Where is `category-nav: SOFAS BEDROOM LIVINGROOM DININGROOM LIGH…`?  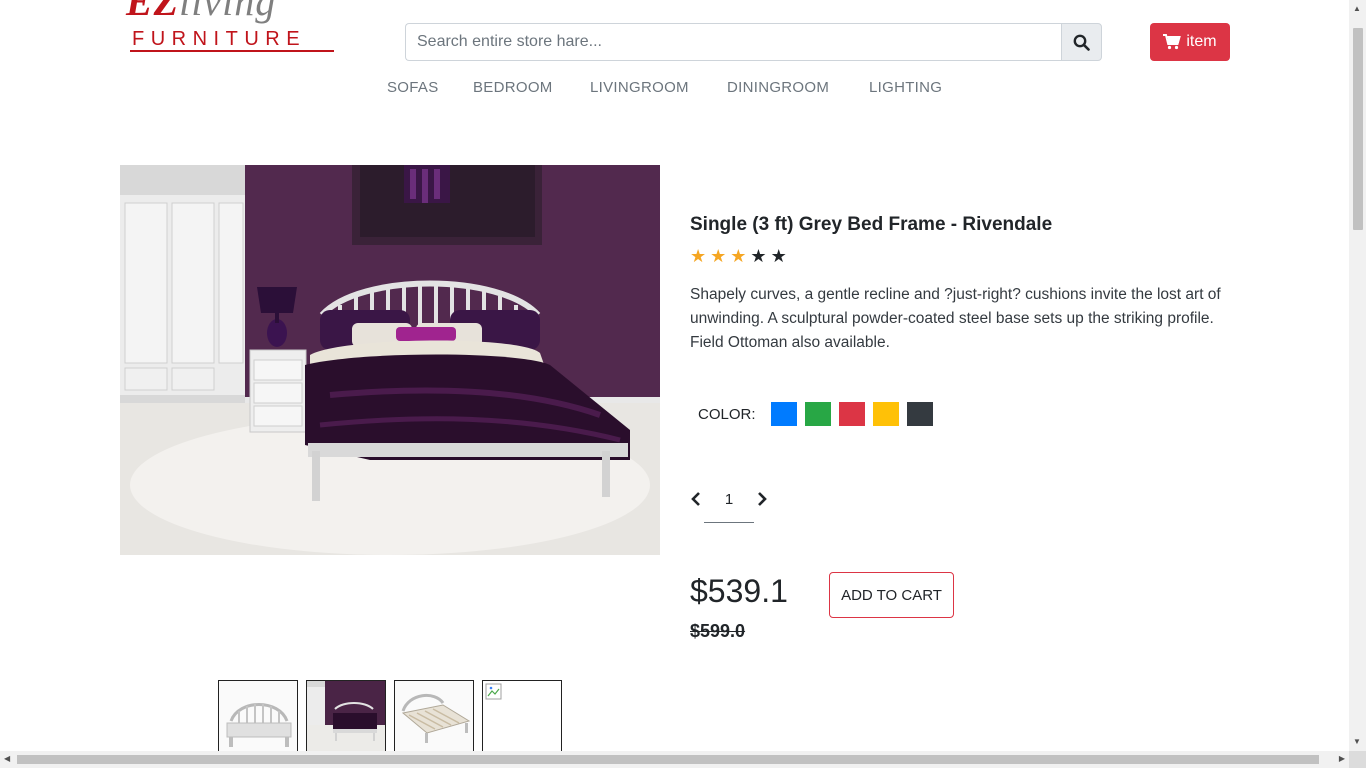 category-nav: SOFAS BEDROOM LIVINGROOM DININGROOM LIGH… is located at coordinates (683, 90).